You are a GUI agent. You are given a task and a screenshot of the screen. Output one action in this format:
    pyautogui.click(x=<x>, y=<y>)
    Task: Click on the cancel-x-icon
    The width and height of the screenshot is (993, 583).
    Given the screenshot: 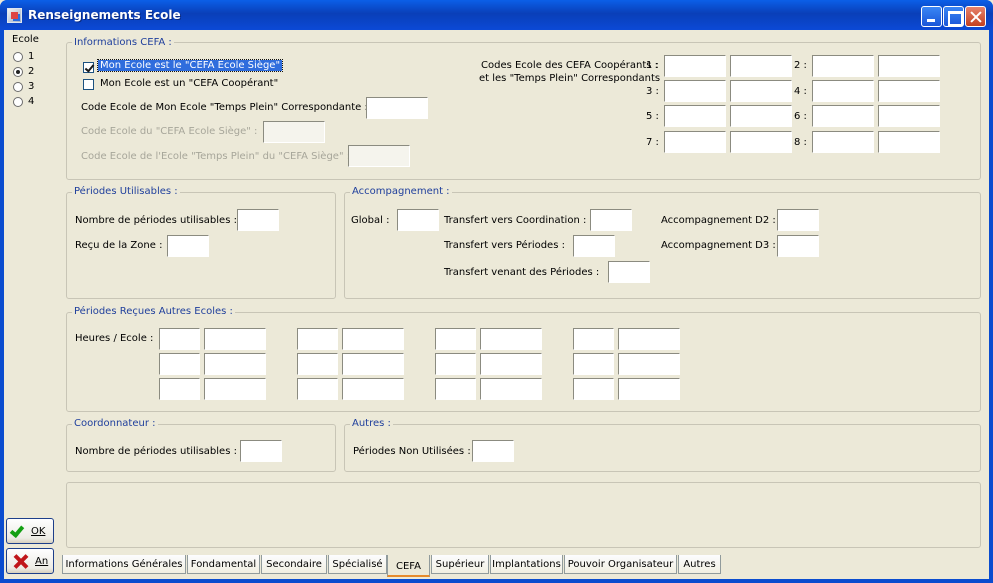 What is the action you would take?
    pyautogui.click(x=20, y=561)
    